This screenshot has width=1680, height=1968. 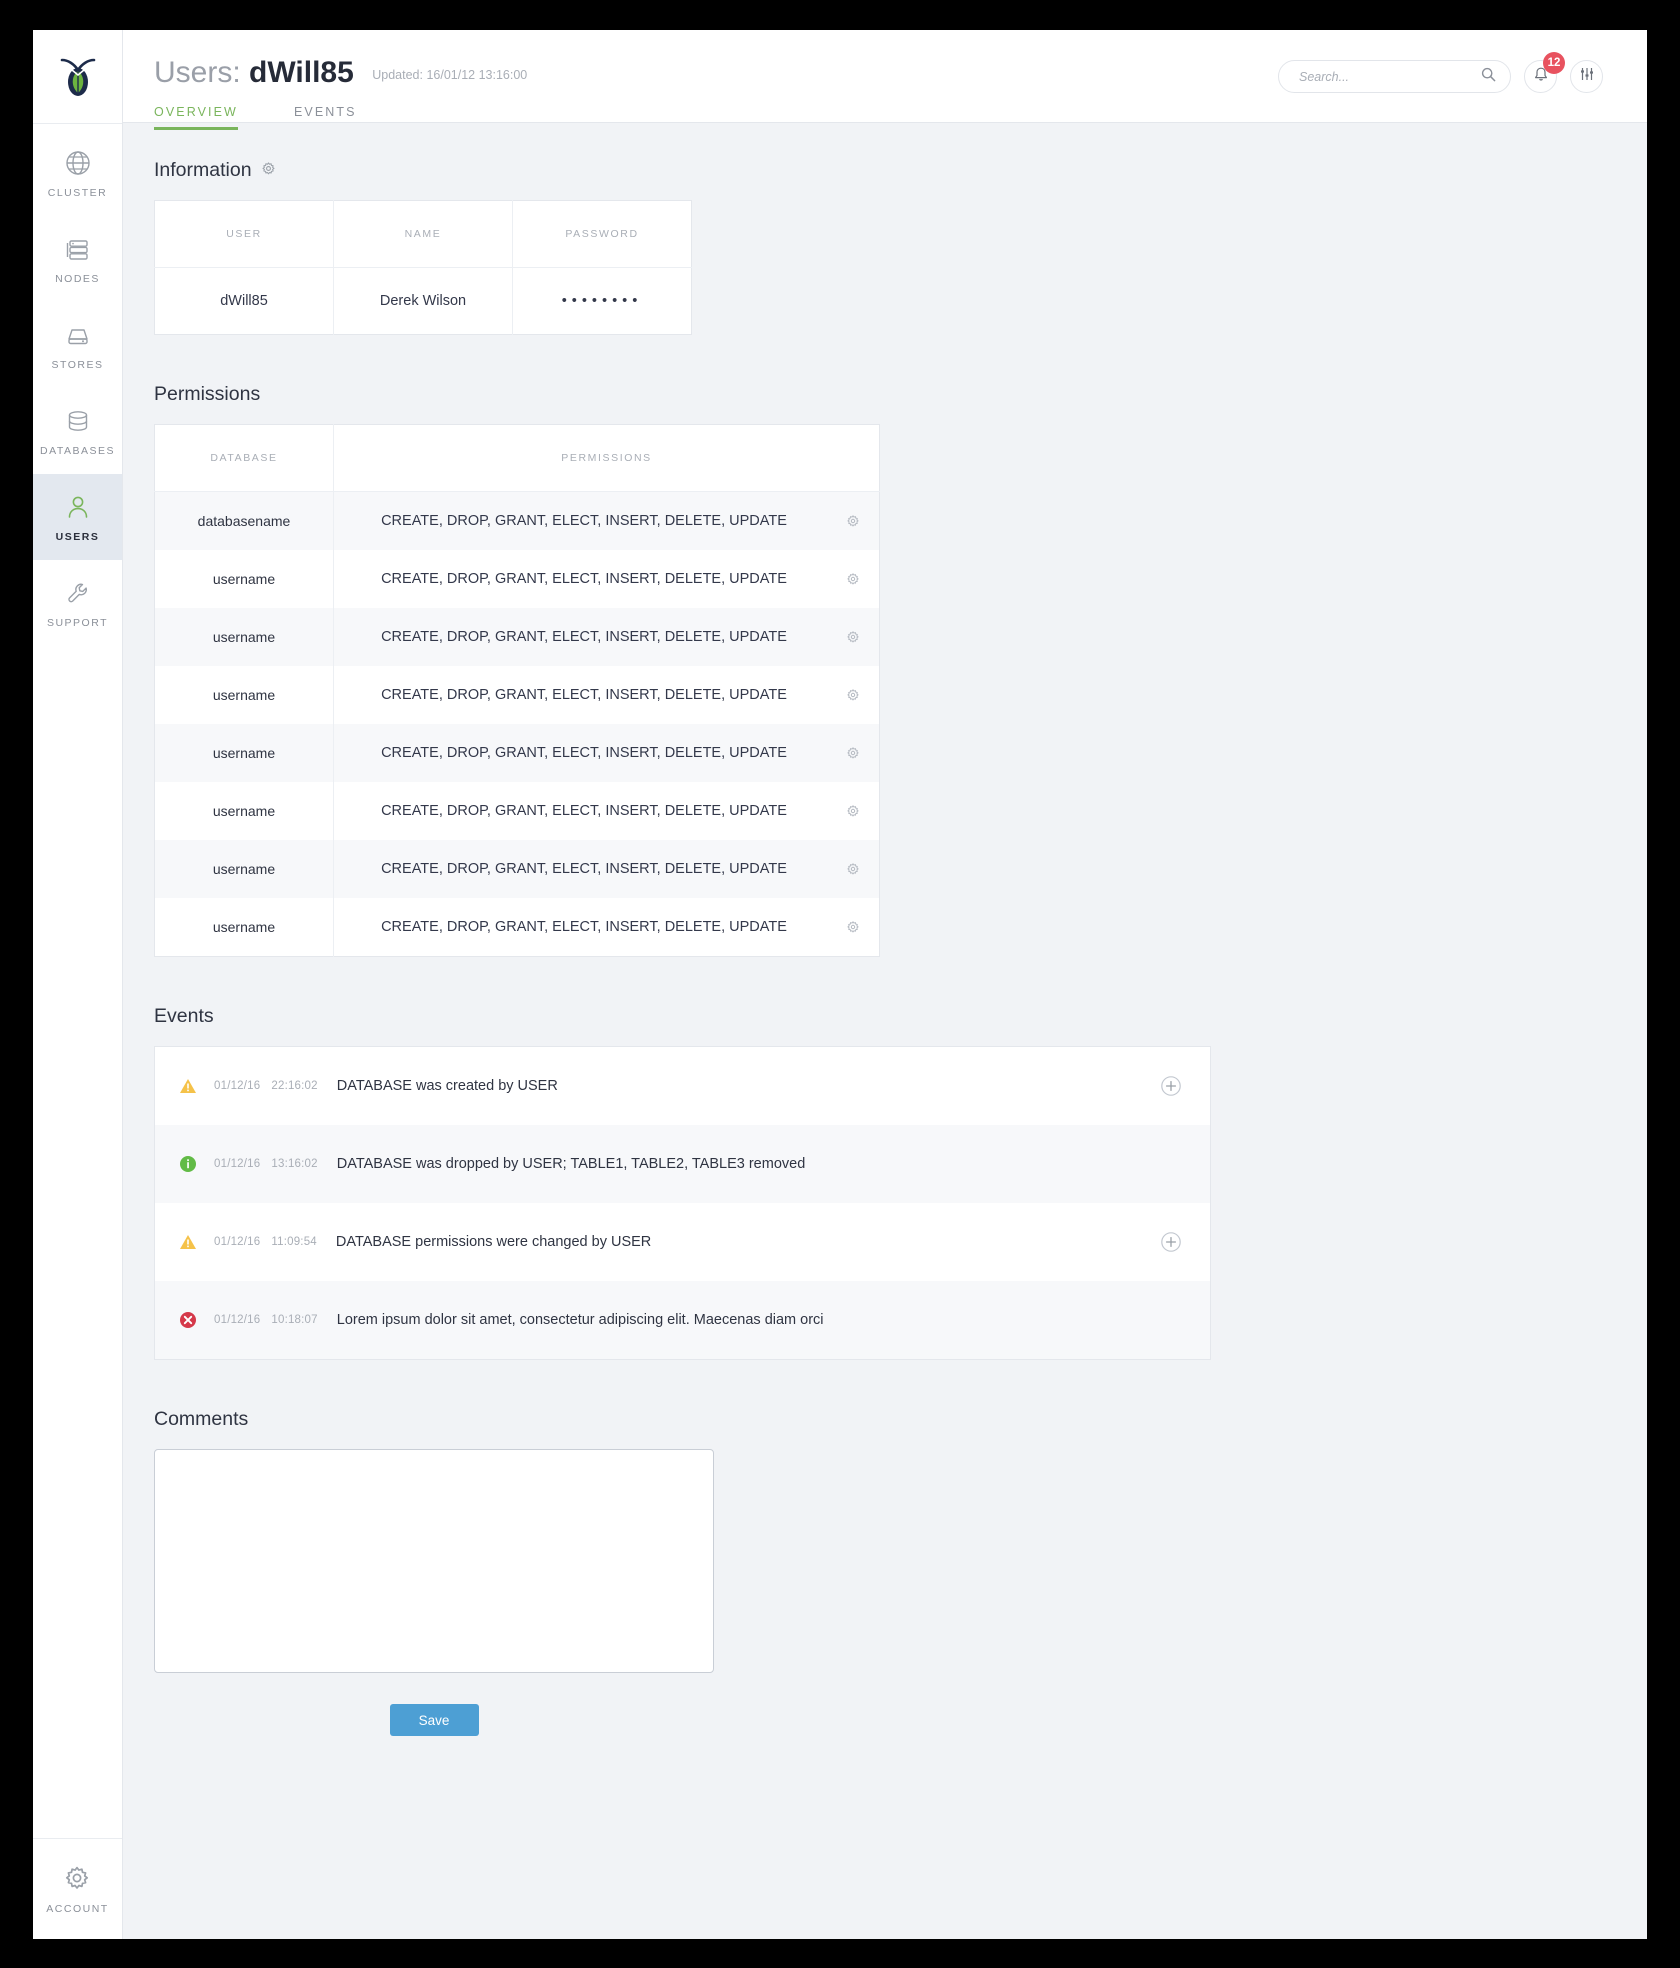 I want to click on sidebar-item-label: ACCOUNT, so click(x=77, y=1908).